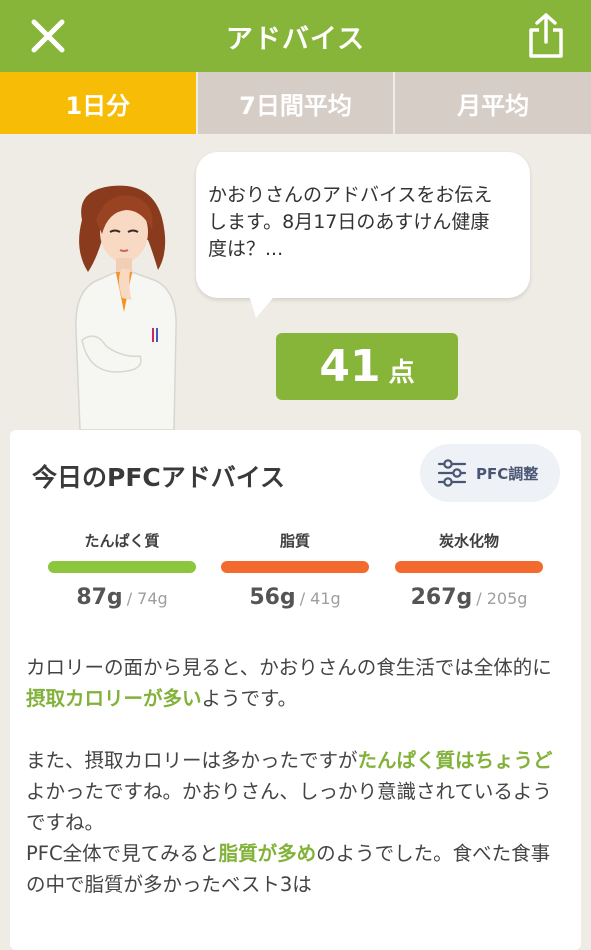  I want to click on tab-7day-average: 7日間平均, so click(294, 103).